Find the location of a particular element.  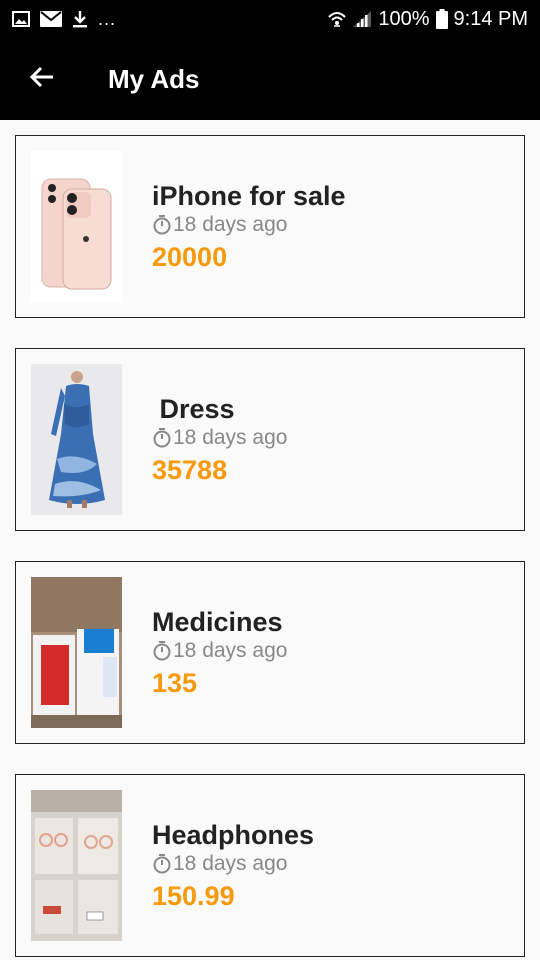

app-bar: My Ads is located at coordinates (270, 79).